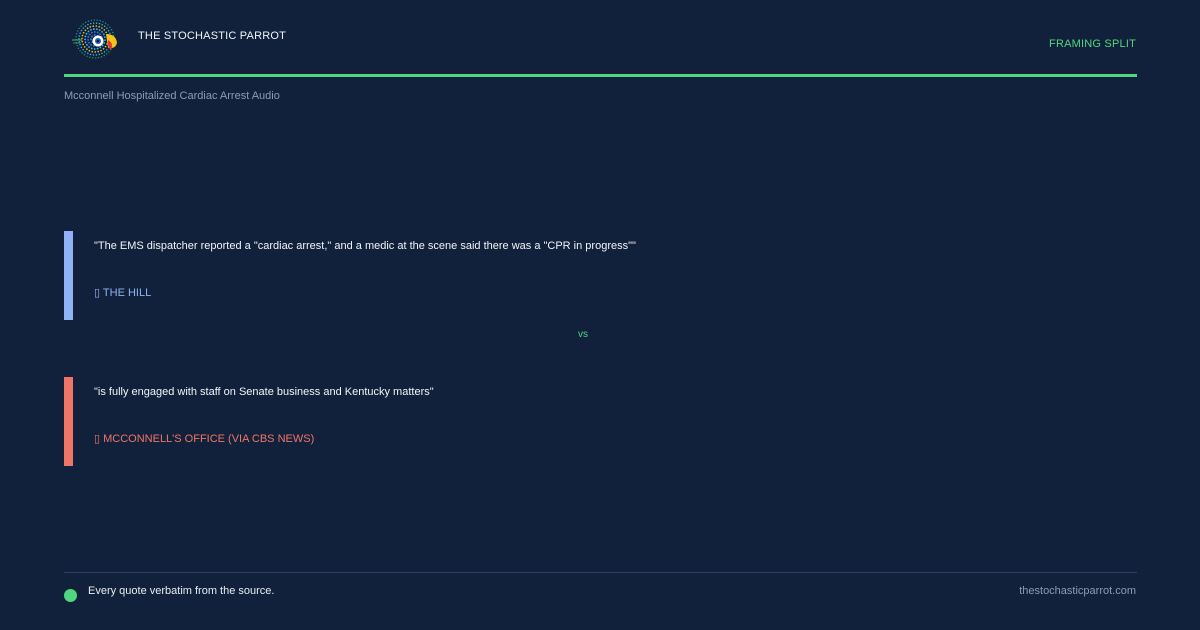 The height and width of the screenshot is (630, 1200). Describe the element at coordinates (1092, 44) in the screenshot. I see `framing-split-label: FRAMING SPLIT` at that location.